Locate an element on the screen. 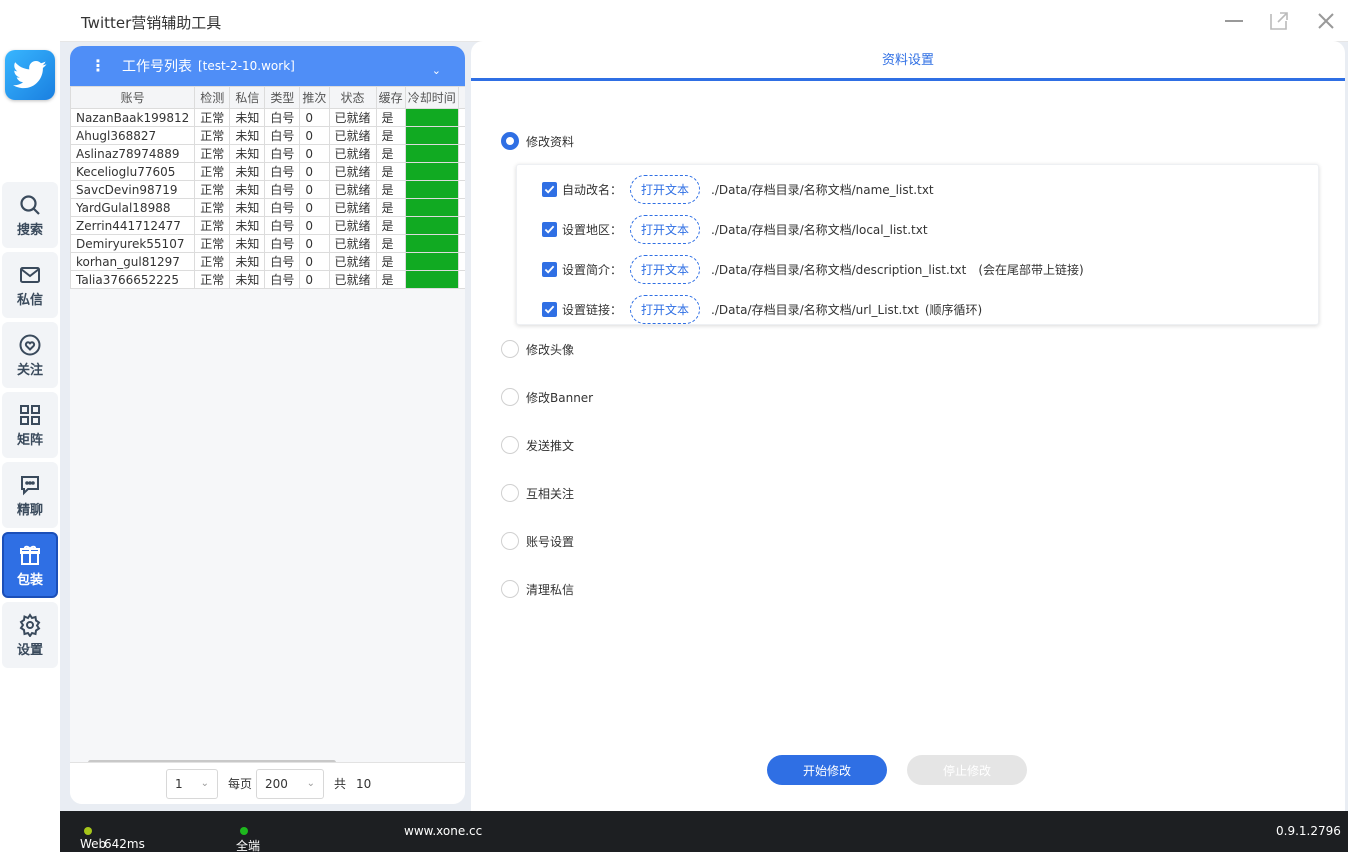 The image size is (1348, 852). option-label: 互相关注 is located at coordinates (550, 493).